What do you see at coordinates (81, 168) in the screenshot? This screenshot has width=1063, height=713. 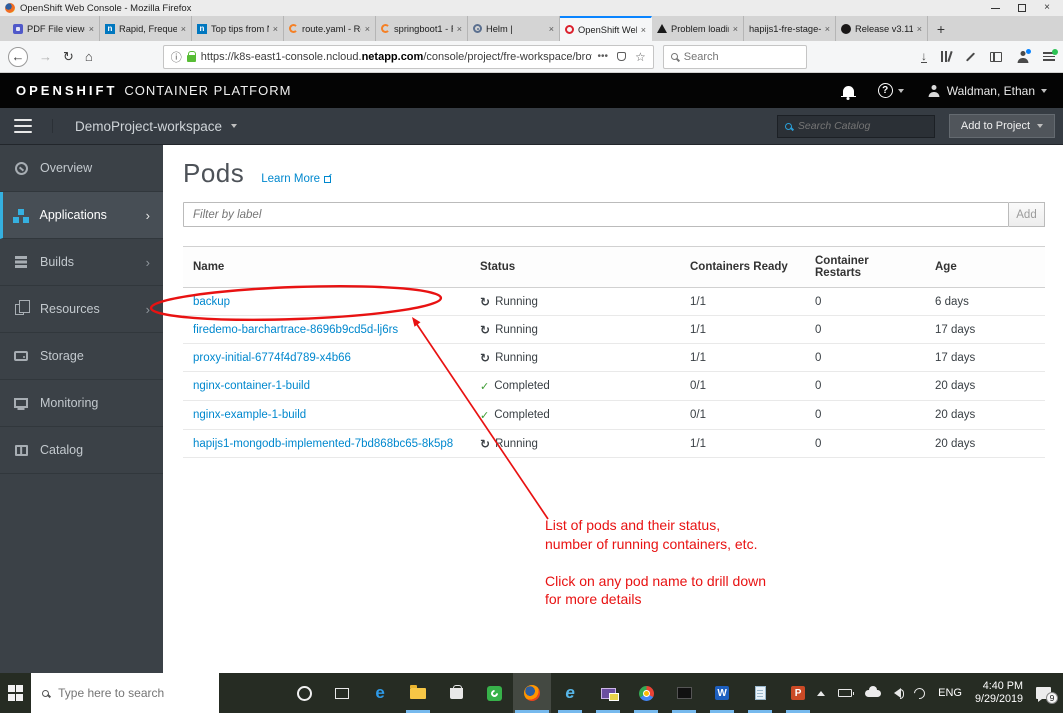 I see `sidebar-item-overview: Overview` at bounding box center [81, 168].